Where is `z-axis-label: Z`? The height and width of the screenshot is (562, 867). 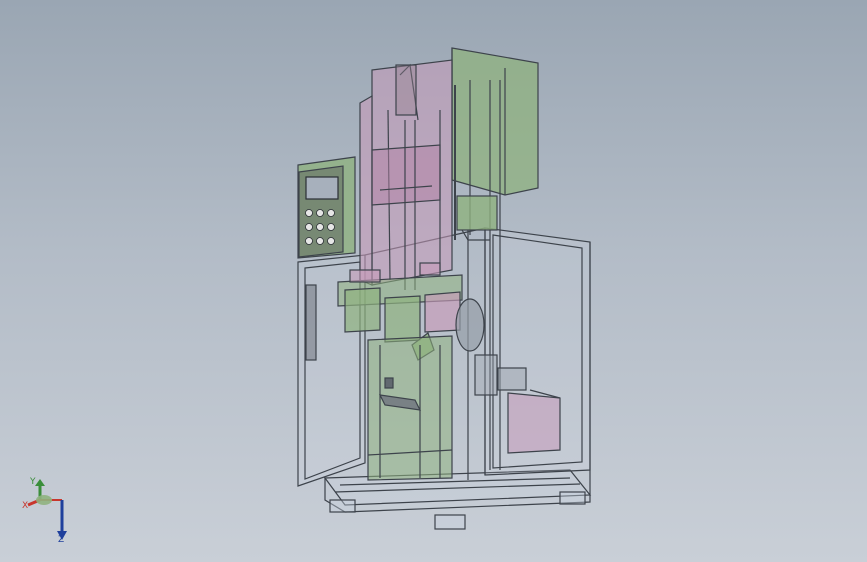
z-axis-label: Z is located at coordinates (61, 540).